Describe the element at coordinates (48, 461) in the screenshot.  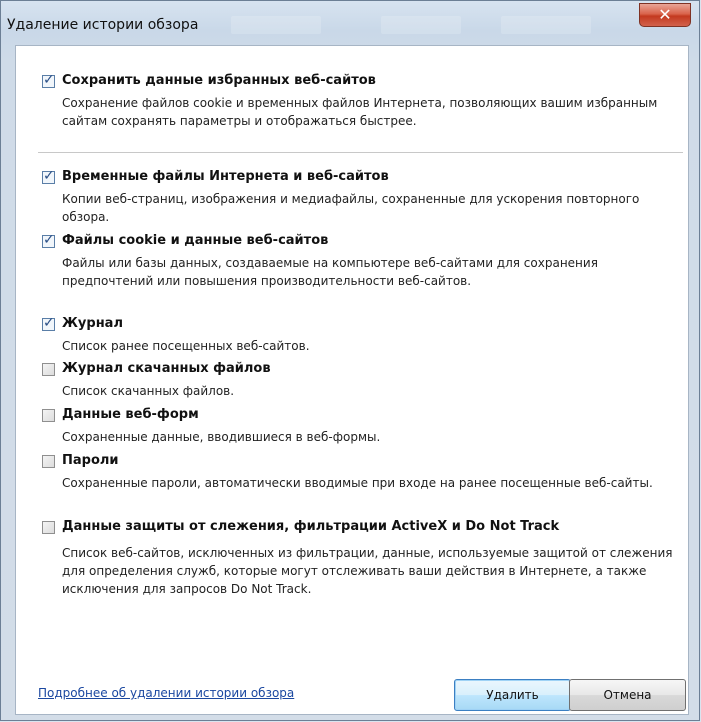
I see `passwords-checkbox` at that location.